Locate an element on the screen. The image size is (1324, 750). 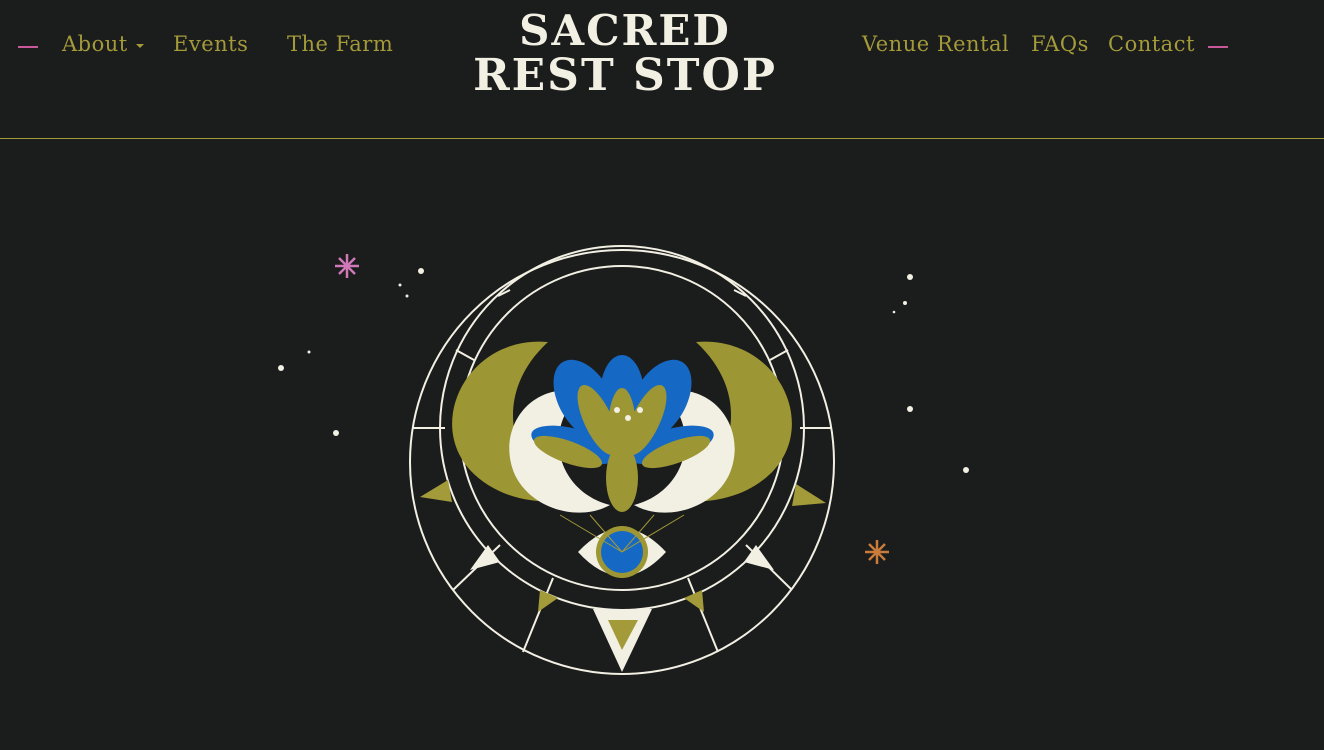
orange-star-icon is located at coordinates (877, 552).